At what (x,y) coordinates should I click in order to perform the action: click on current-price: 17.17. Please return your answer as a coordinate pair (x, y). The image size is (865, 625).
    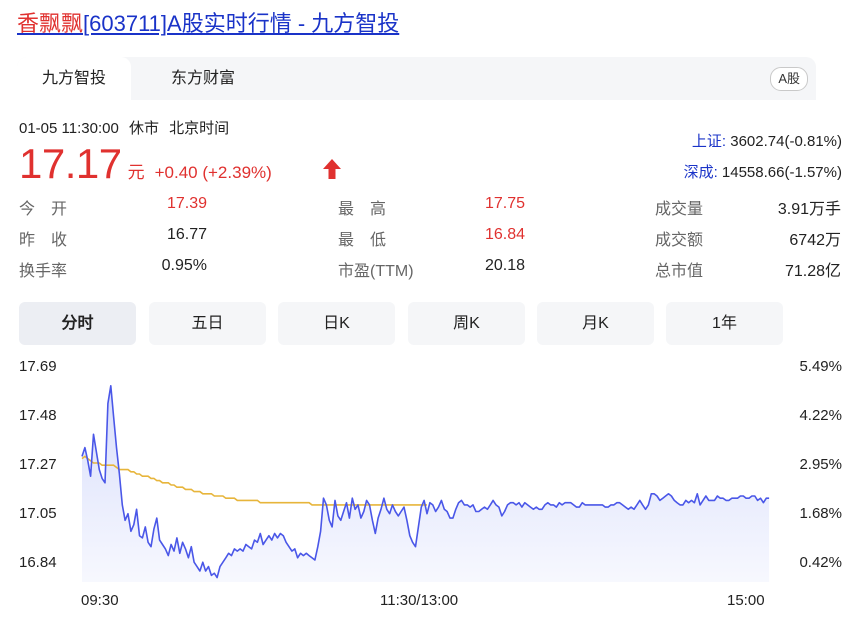
    Looking at the image, I should click on (70, 163).